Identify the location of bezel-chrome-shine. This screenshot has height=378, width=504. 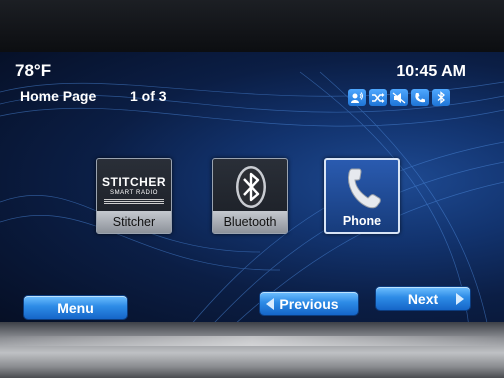
(252, 341).